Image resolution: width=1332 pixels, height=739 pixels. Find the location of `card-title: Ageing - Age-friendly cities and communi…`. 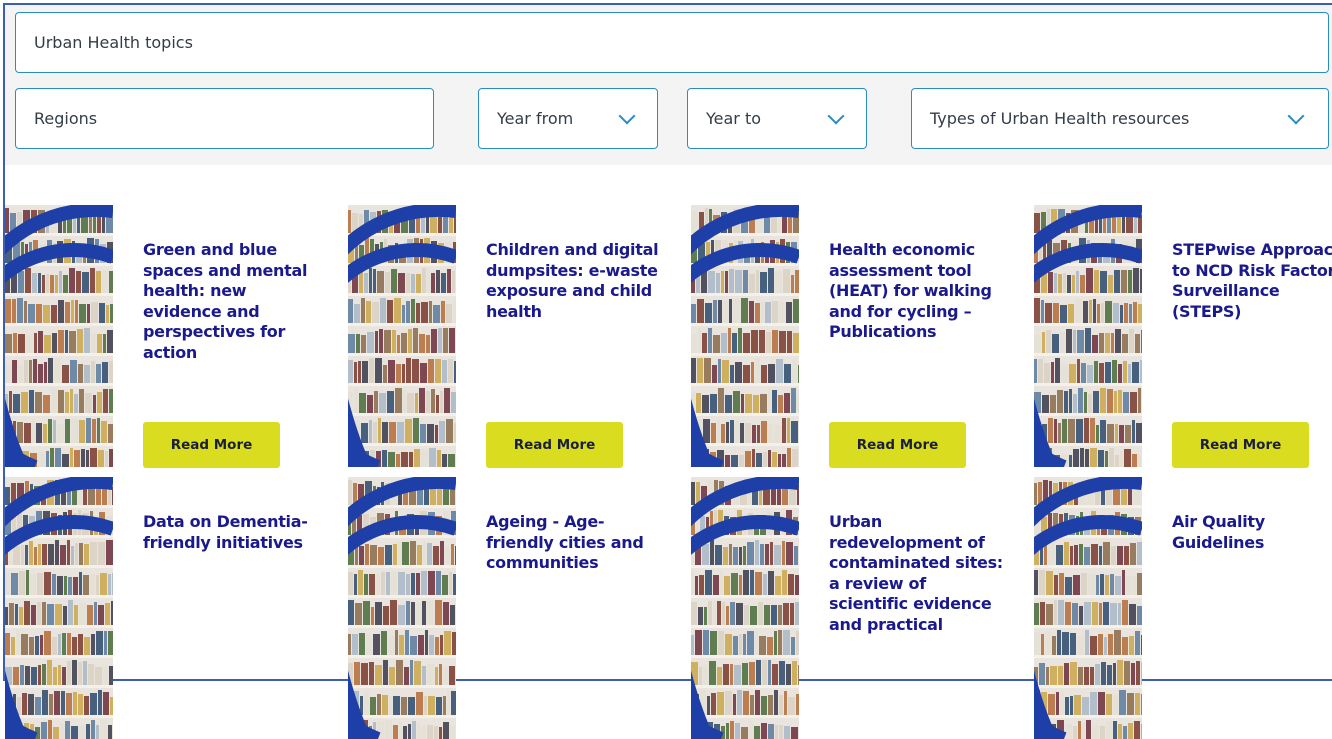

card-title: Ageing - Age-friendly cities and communi… is located at coordinates (576, 543).